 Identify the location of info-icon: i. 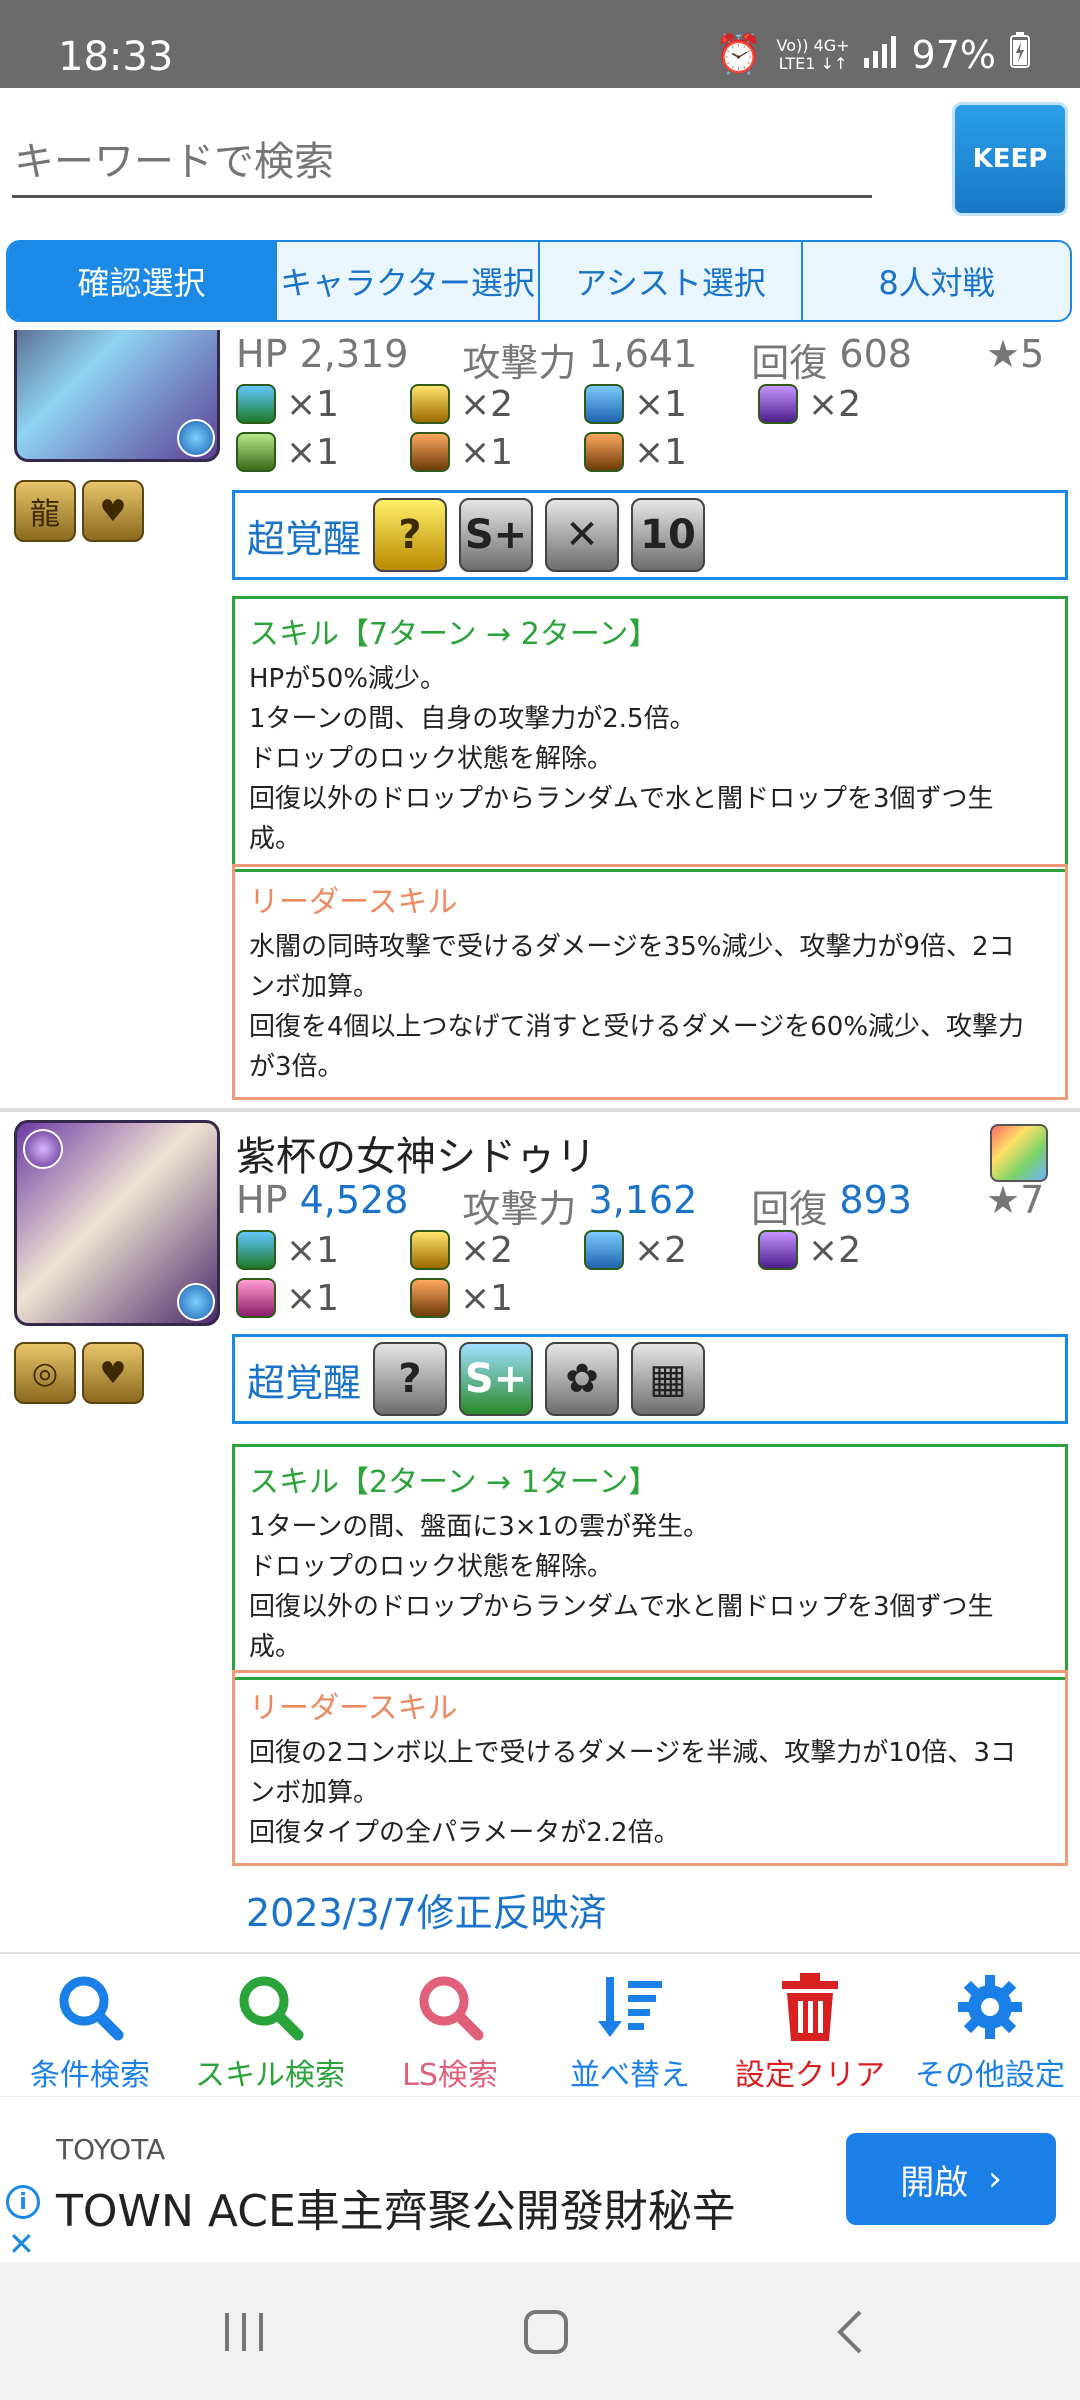
(23, 2202).